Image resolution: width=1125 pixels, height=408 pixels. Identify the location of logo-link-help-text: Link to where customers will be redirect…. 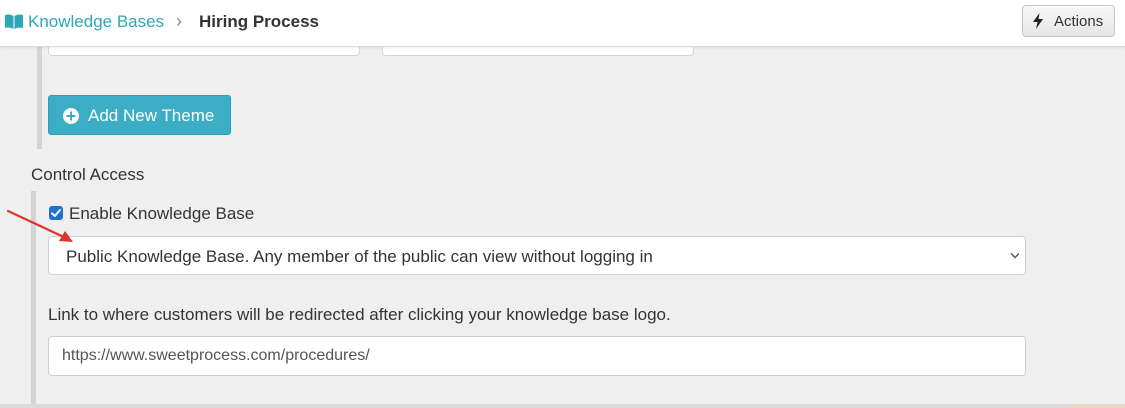
(359, 314).